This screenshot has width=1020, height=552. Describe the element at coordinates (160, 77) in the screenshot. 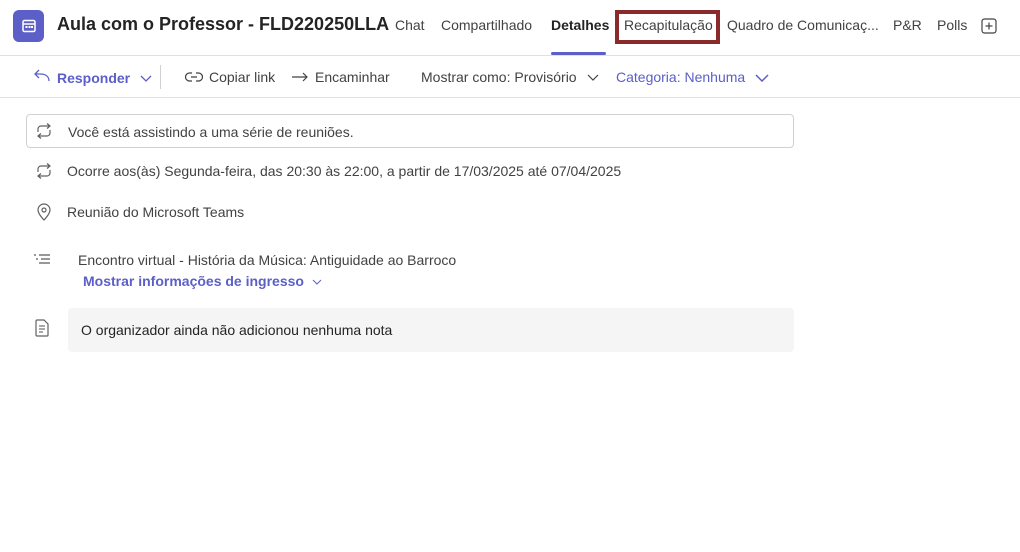

I see `toolbar-divider` at that location.